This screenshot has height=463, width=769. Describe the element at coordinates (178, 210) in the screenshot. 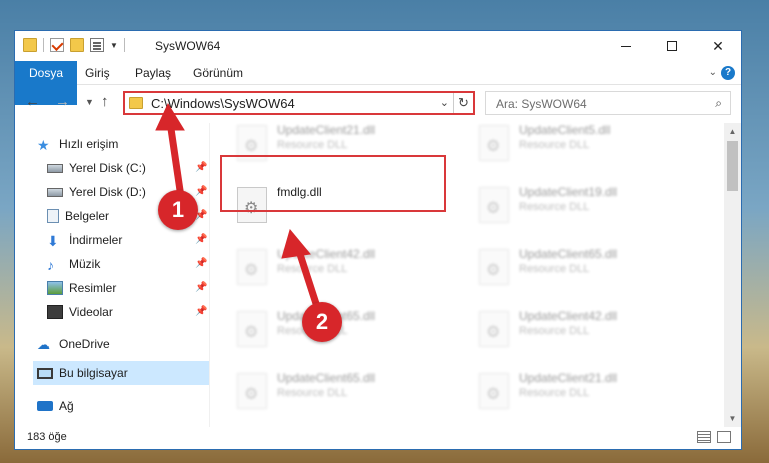

I see `step-1-badge: 1` at that location.